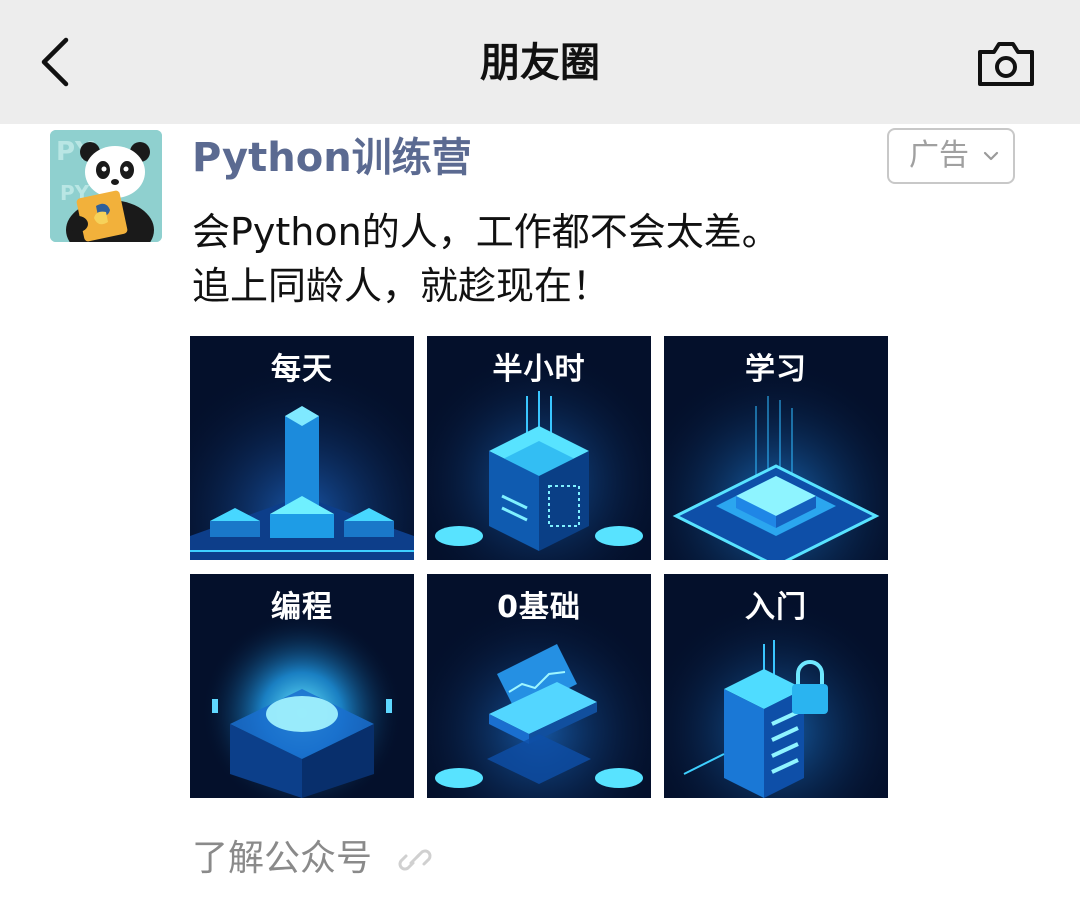  What do you see at coordinates (486, 232) in the screenshot?
I see `post-text-line-1: 会Python的人，工作都不会太差。` at bounding box center [486, 232].